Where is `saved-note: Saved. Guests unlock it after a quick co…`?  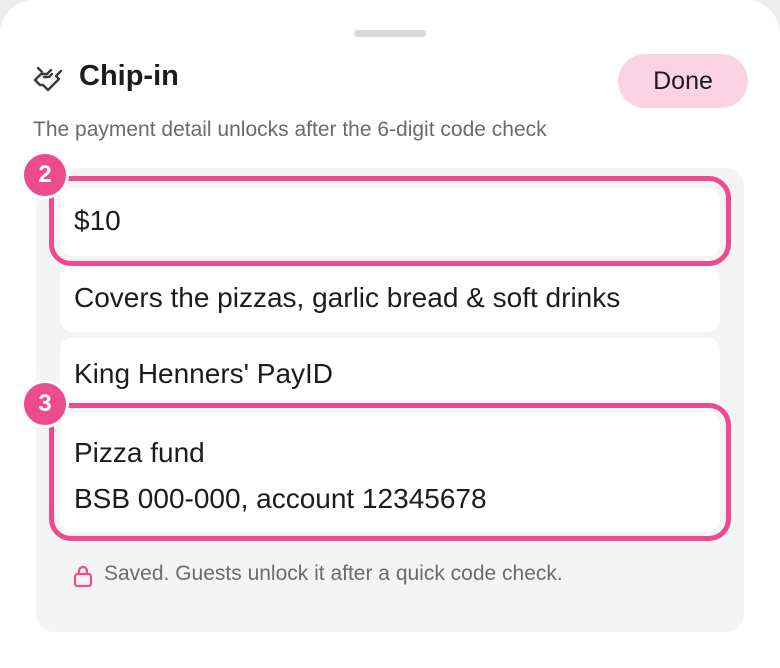 saved-note: Saved. Guests unlock it after a quick co… is located at coordinates (333, 573).